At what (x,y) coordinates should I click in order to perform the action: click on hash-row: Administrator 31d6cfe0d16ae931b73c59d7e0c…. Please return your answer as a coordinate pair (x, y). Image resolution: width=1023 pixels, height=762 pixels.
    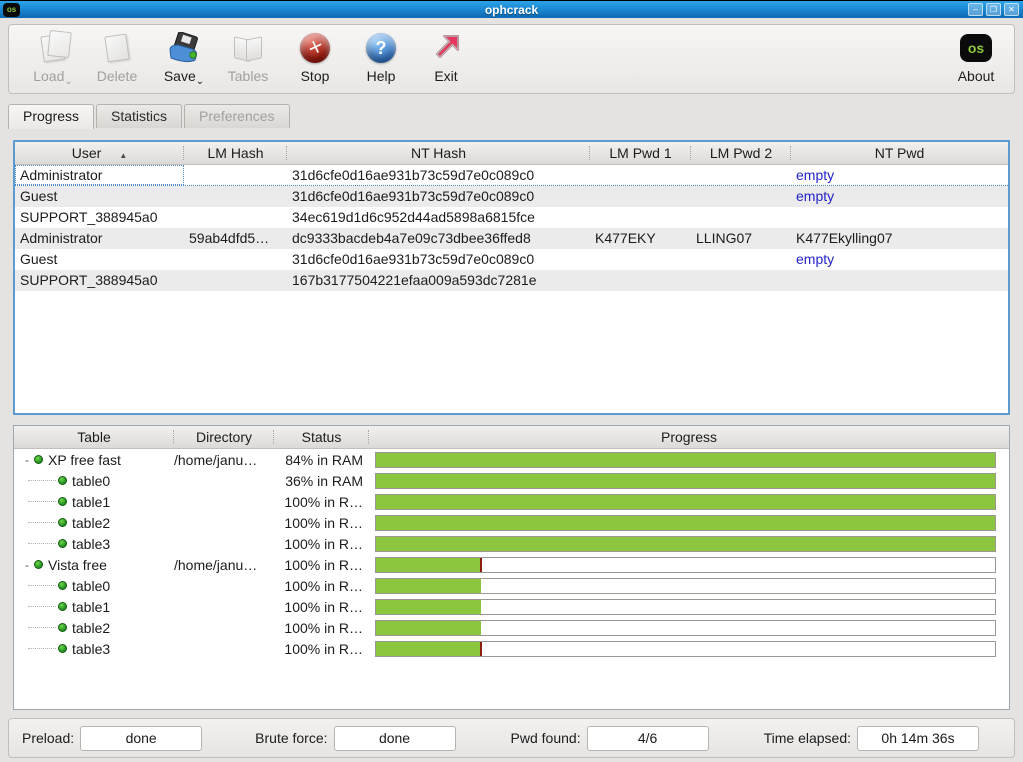
    Looking at the image, I should click on (511, 175).